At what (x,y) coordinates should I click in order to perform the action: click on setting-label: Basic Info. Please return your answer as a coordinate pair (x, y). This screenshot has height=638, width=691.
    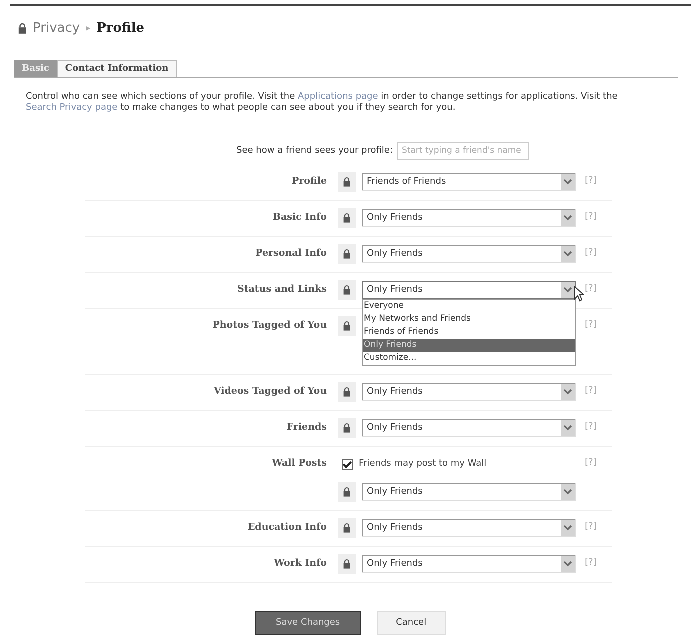
    Looking at the image, I should click on (299, 217).